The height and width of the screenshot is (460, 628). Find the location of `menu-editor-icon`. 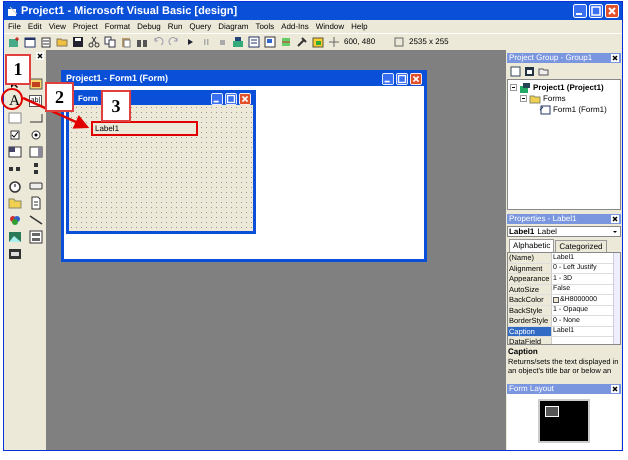

menu-editor-icon is located at coordinates (46, 42).